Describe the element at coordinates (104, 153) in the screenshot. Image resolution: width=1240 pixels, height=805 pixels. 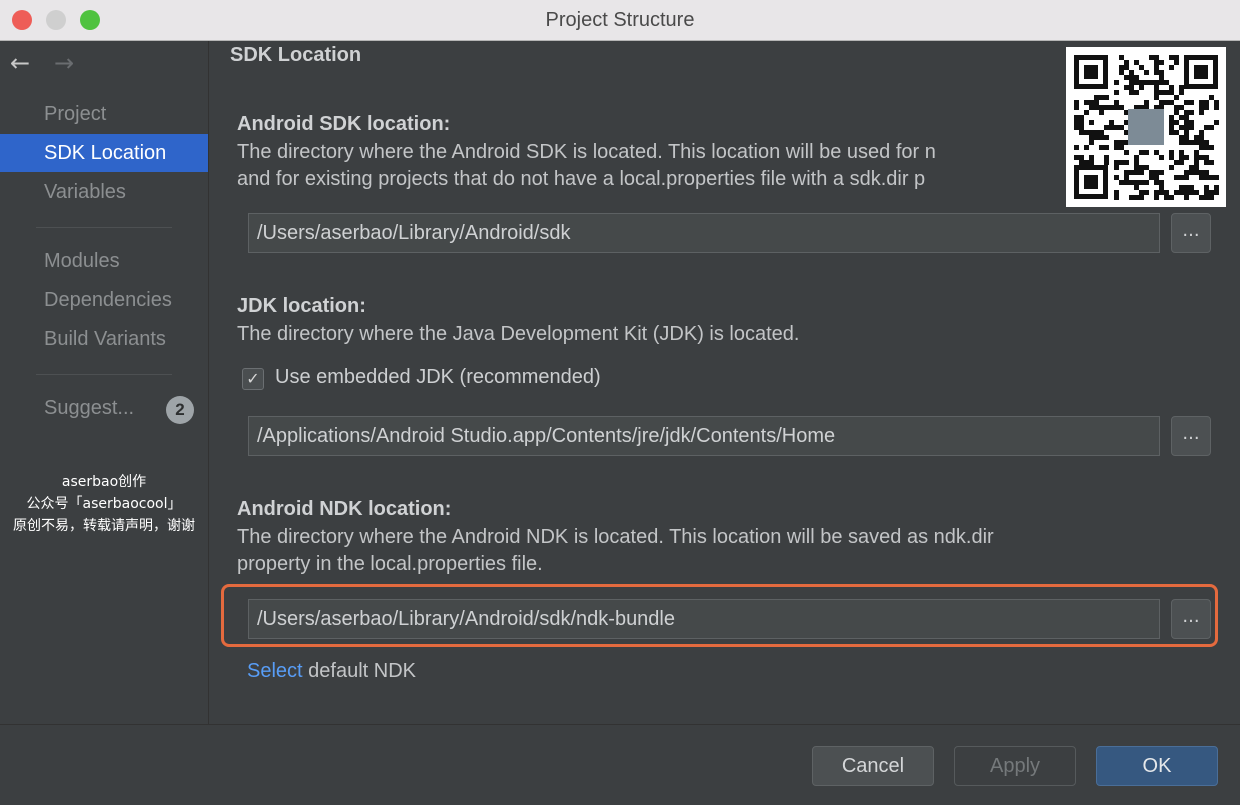
I see `sidebar-item-sdk-location: SDK Location` at that location.